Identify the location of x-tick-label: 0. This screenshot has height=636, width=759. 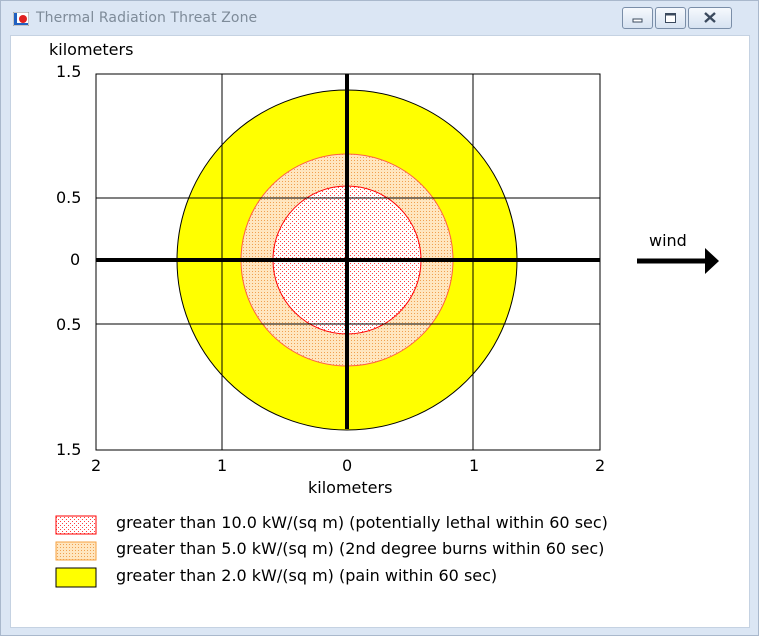
(347, 465).